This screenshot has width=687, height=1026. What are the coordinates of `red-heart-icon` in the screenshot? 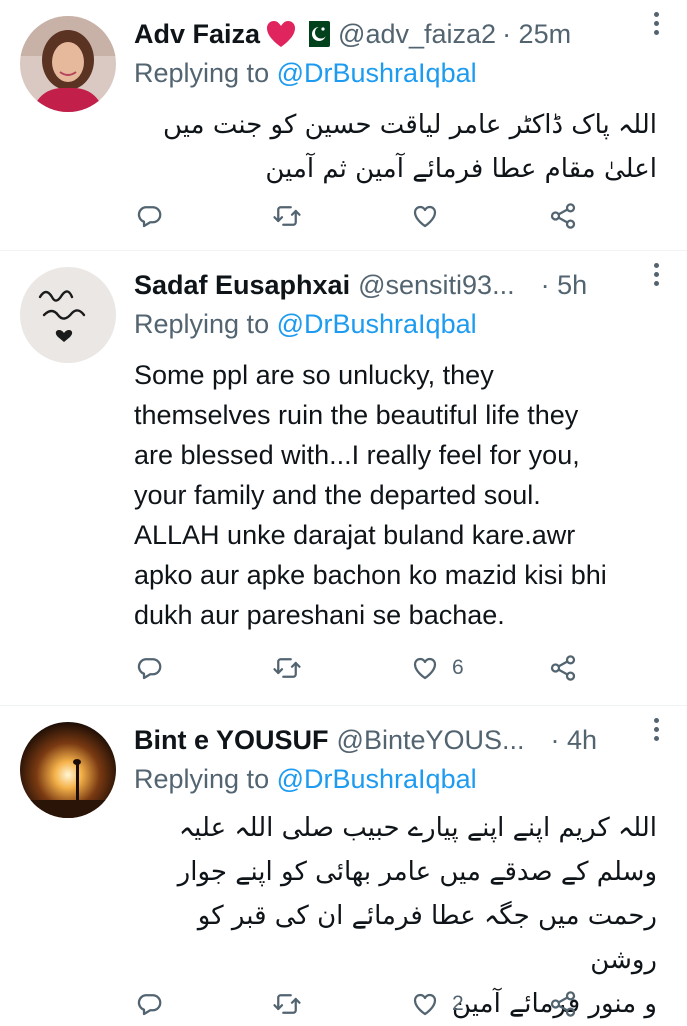 It's located at (281, 34).